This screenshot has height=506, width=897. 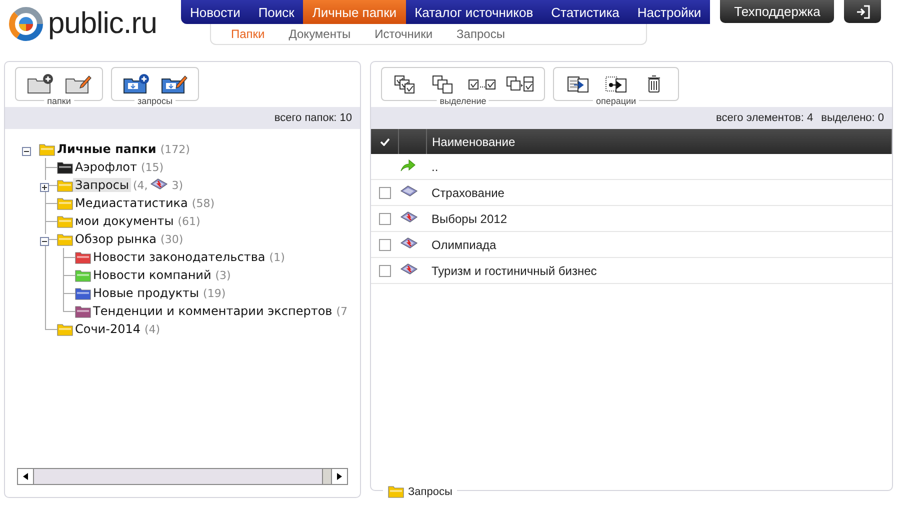 What do you see at coordinates (777, 11) in the screenshot?
I see `support-button: Техподдержка` at bounding box center [777, 11].